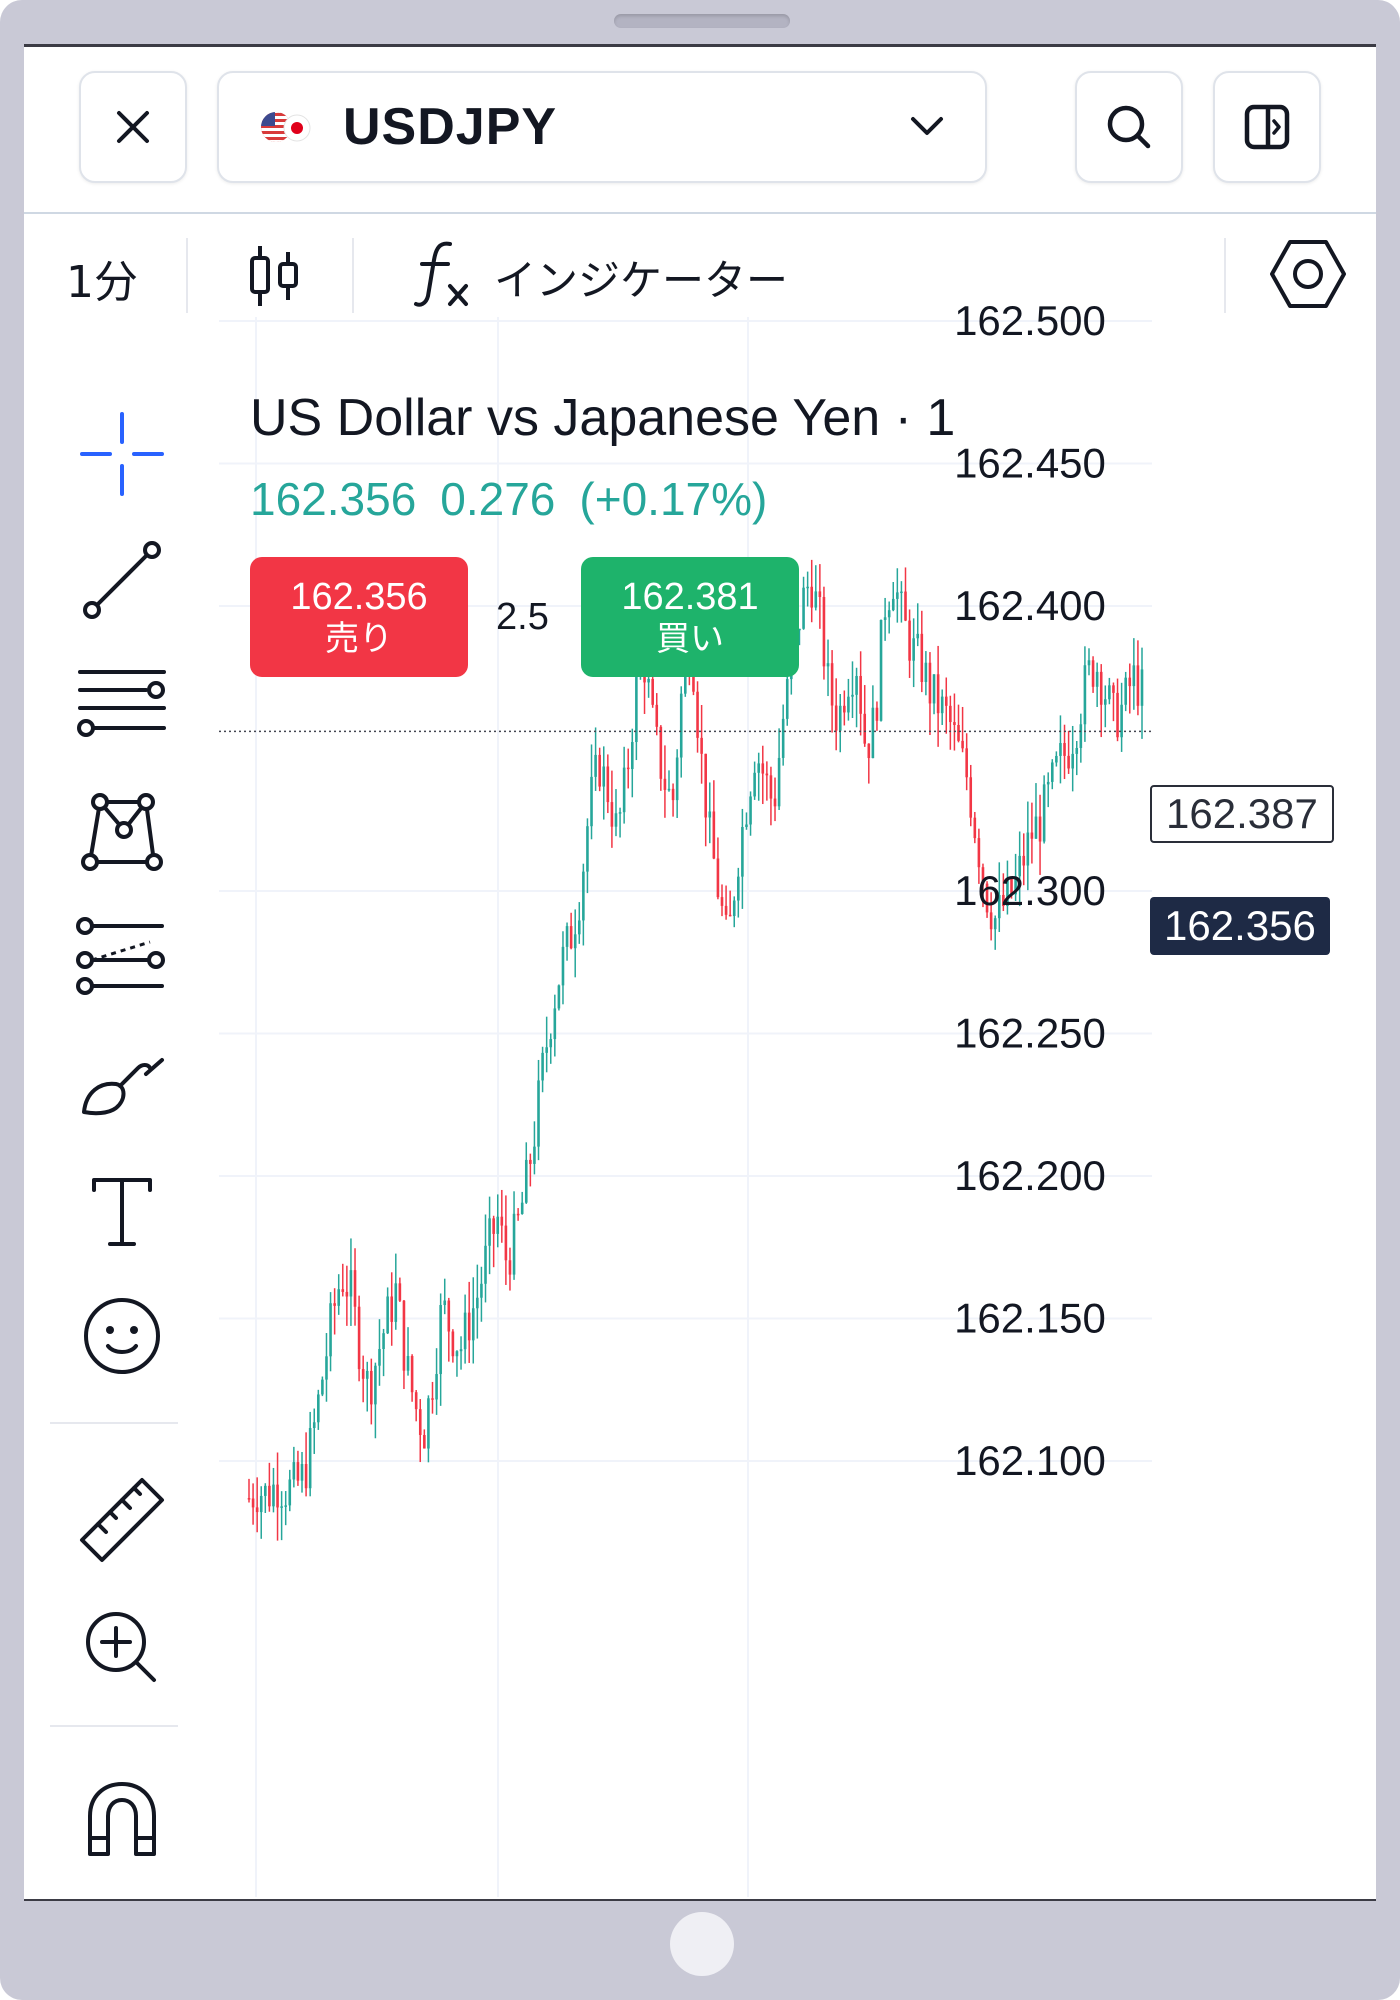 The width and height of the screenshot is (1400, 2000). I want to click on fib-icon, so click(120, 956).